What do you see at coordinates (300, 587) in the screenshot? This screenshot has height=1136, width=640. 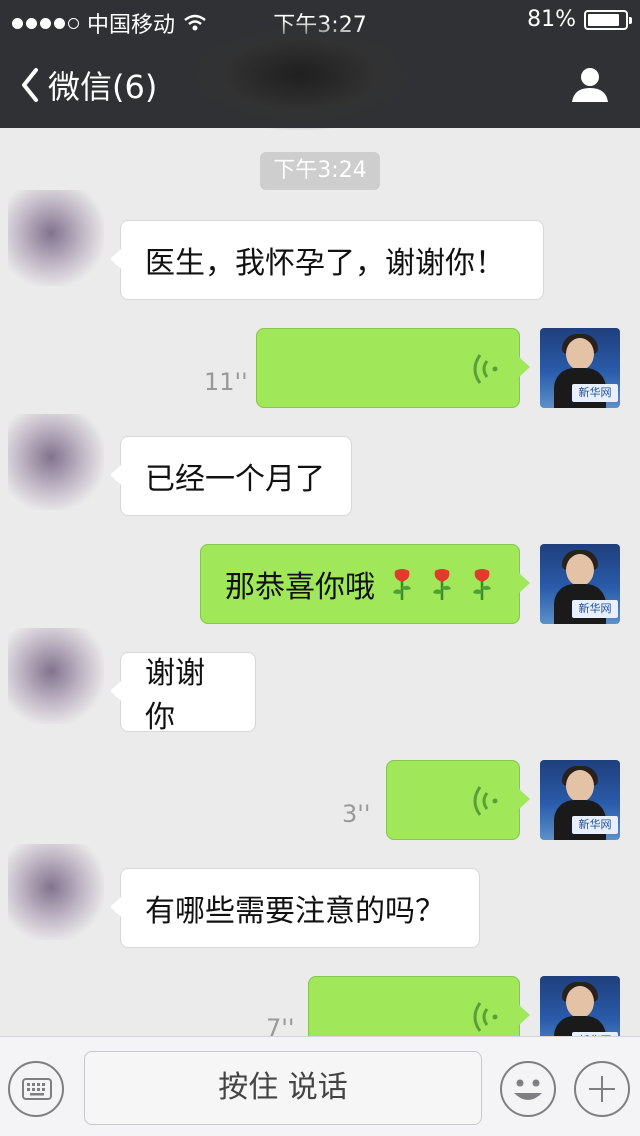 I see `message-text: 那恭喜你哦` at bounding box center [300, 587].